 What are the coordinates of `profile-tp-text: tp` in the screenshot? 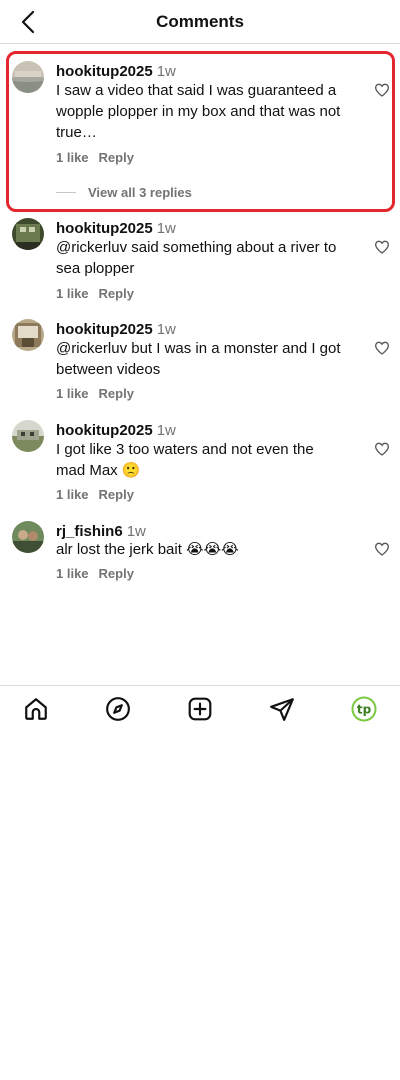 It's located at (364, 710).